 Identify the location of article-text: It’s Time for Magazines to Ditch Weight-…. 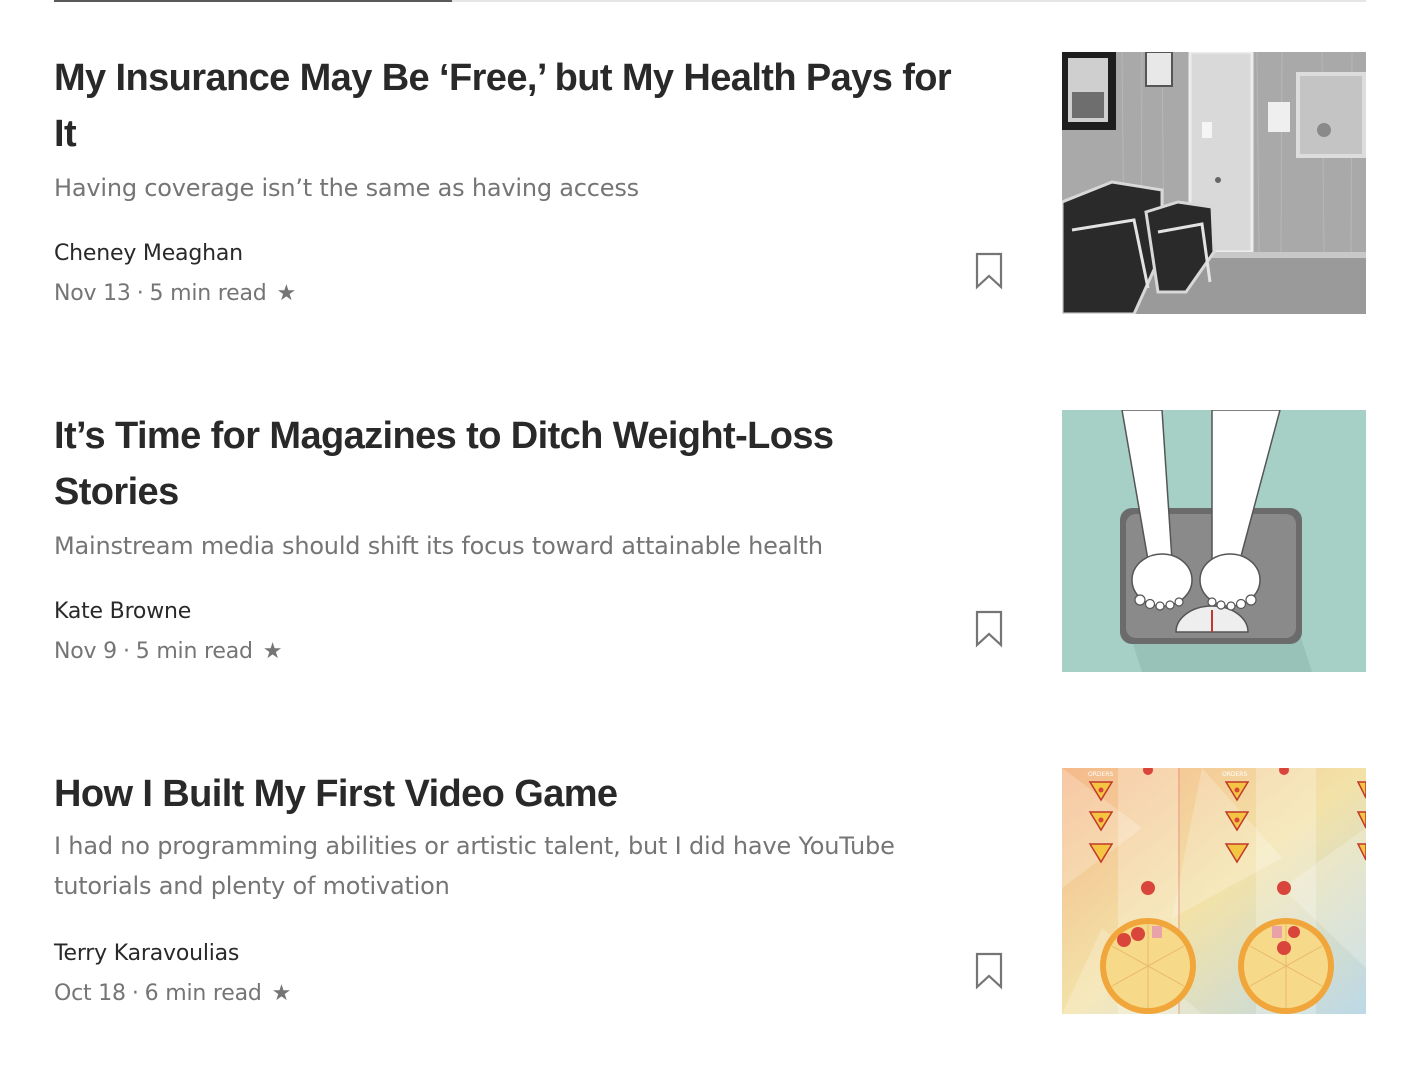
(504, 487).